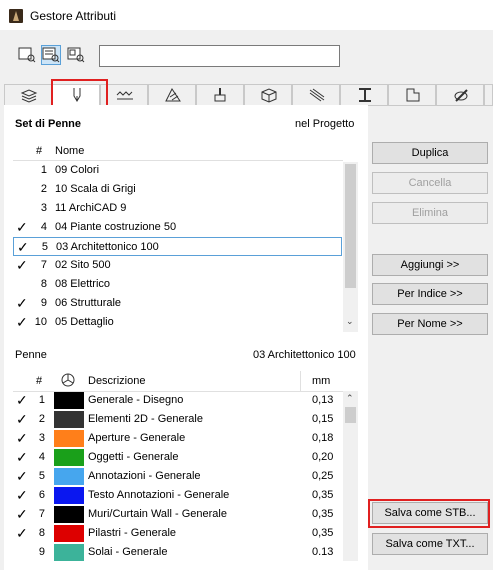 The height and width of the screenshot is (570, 493). Describe the element at coordinates (132, 533) in the screenshot. I see `pen-description: Pilastri - Generale` at that location.